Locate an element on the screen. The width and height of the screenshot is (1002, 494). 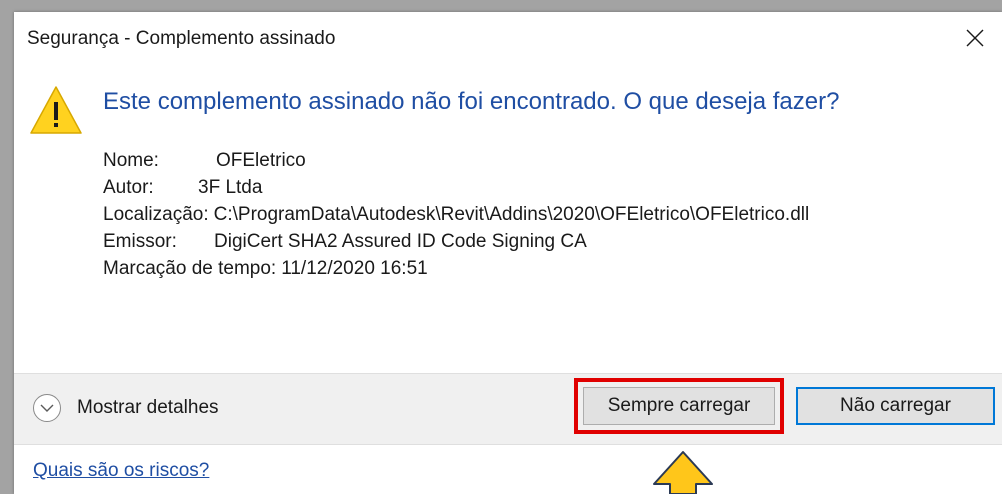
show-details-toggle: Mostrar detalhes is located at coordinates (126, 408).